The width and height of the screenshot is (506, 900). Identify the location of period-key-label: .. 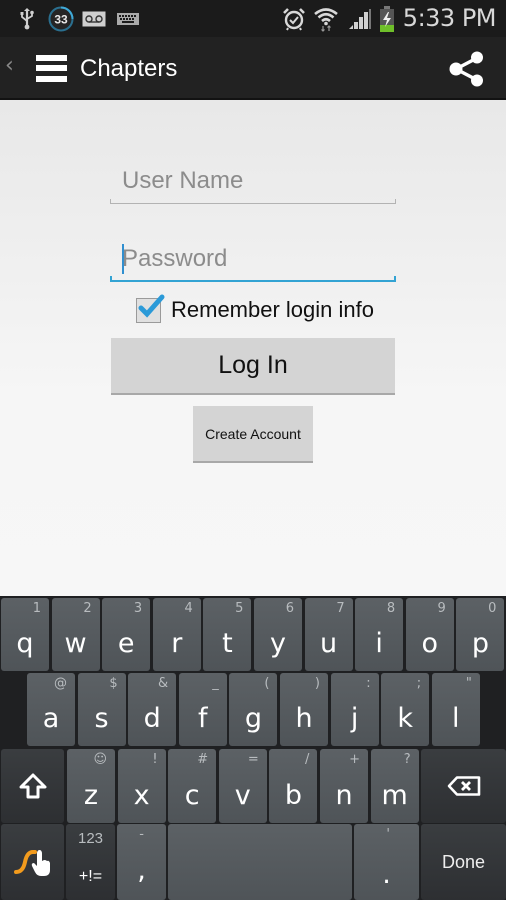
(386, 874).